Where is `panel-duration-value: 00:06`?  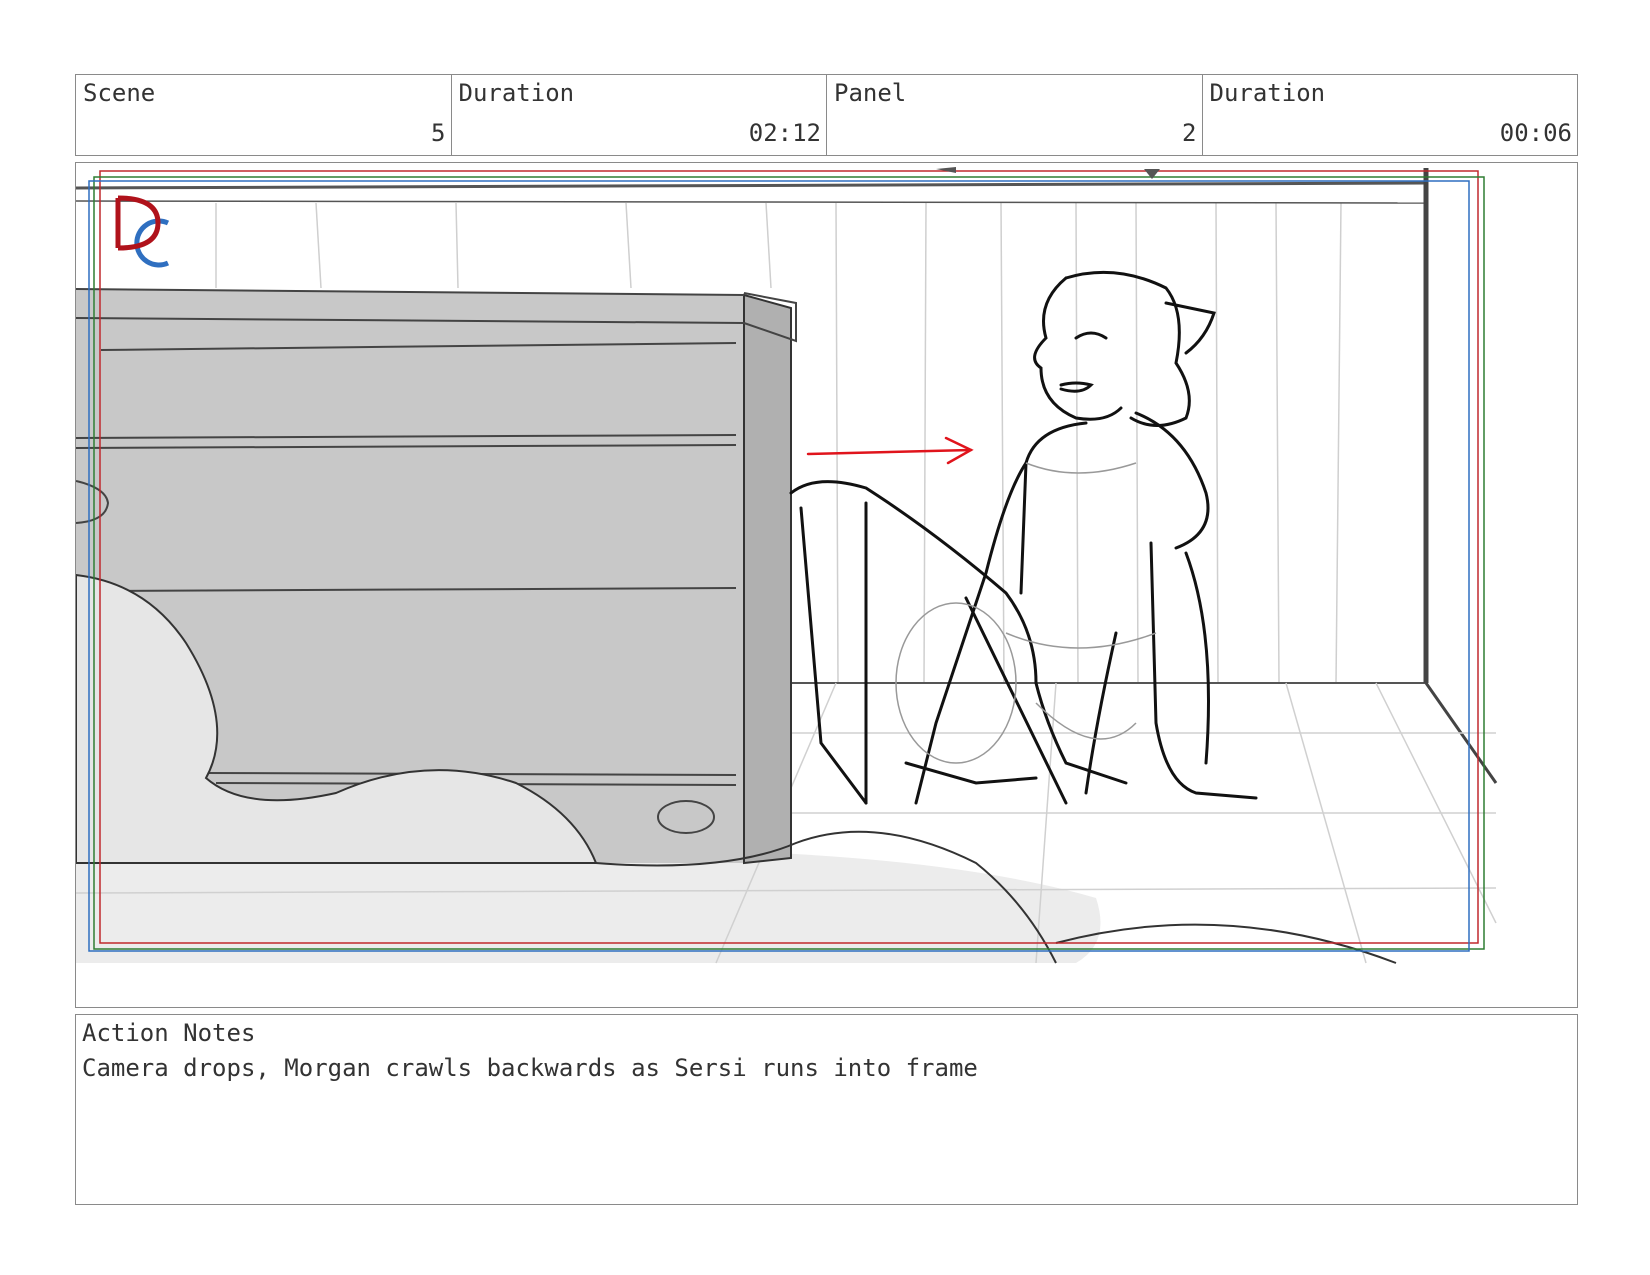
panel-duration-value: 00:06 is located at coordinates (1535, 133).